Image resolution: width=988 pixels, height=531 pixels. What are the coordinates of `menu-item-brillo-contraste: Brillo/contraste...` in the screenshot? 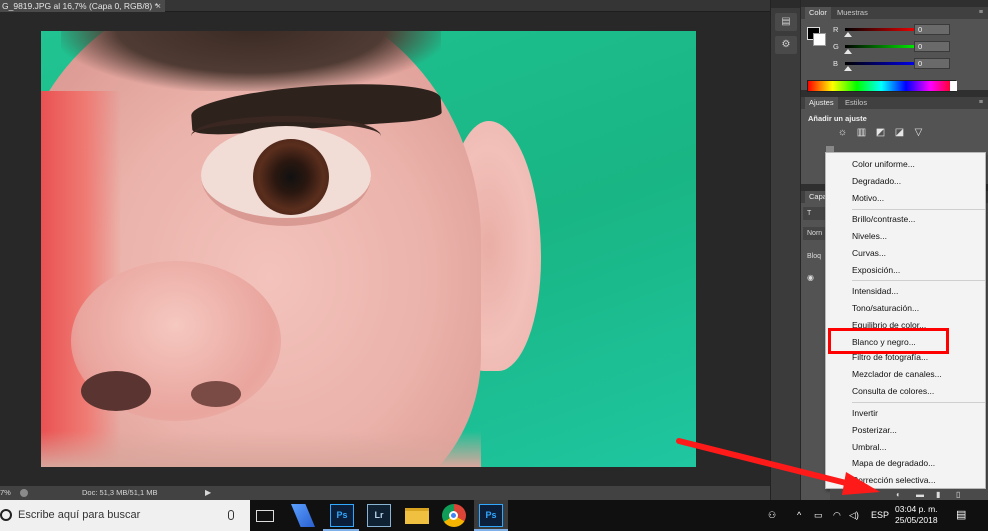 It's located at (883, 219).